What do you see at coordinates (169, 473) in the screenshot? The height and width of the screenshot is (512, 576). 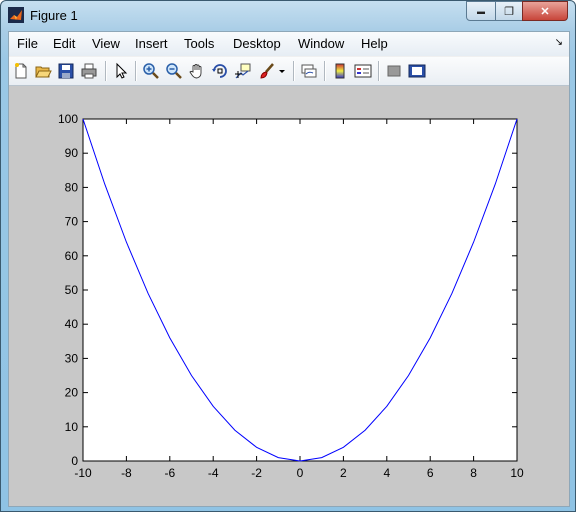 I see `x-tick-label: -6` at bounding box center [169, 473].